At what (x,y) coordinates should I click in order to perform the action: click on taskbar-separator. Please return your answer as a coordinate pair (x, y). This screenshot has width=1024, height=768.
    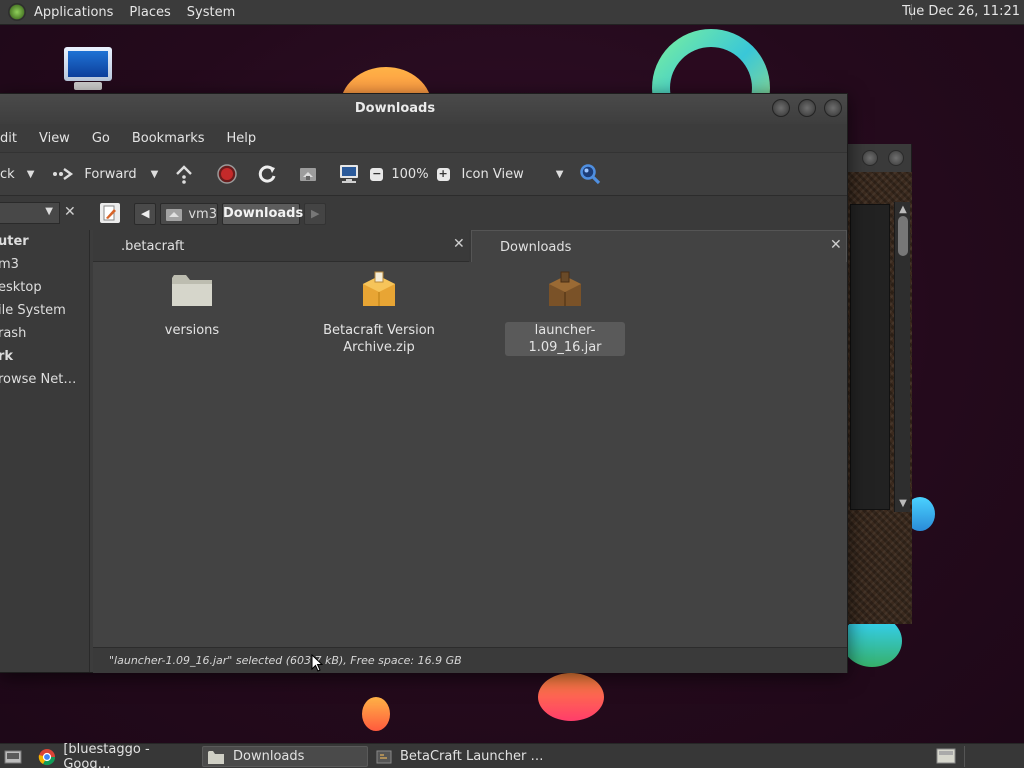
    Looking at the image, I should click on (964, 756).